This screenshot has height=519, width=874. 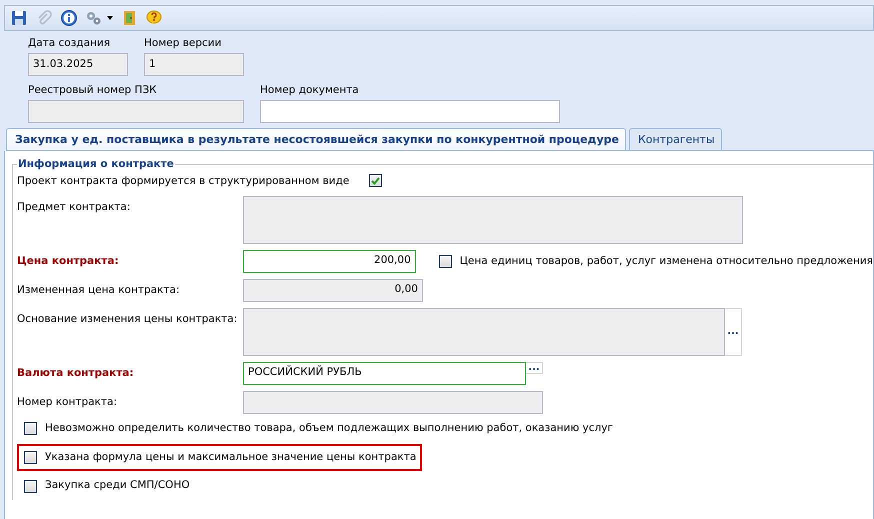 I want to click on field-label: Цена контракта:, so click(x=68, y=261).